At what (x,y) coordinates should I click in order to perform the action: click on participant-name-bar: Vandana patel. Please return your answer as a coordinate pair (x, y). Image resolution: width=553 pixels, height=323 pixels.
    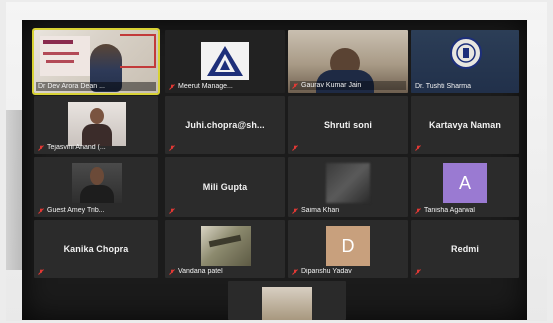
    Looking at the image, I should click on (226, 271).